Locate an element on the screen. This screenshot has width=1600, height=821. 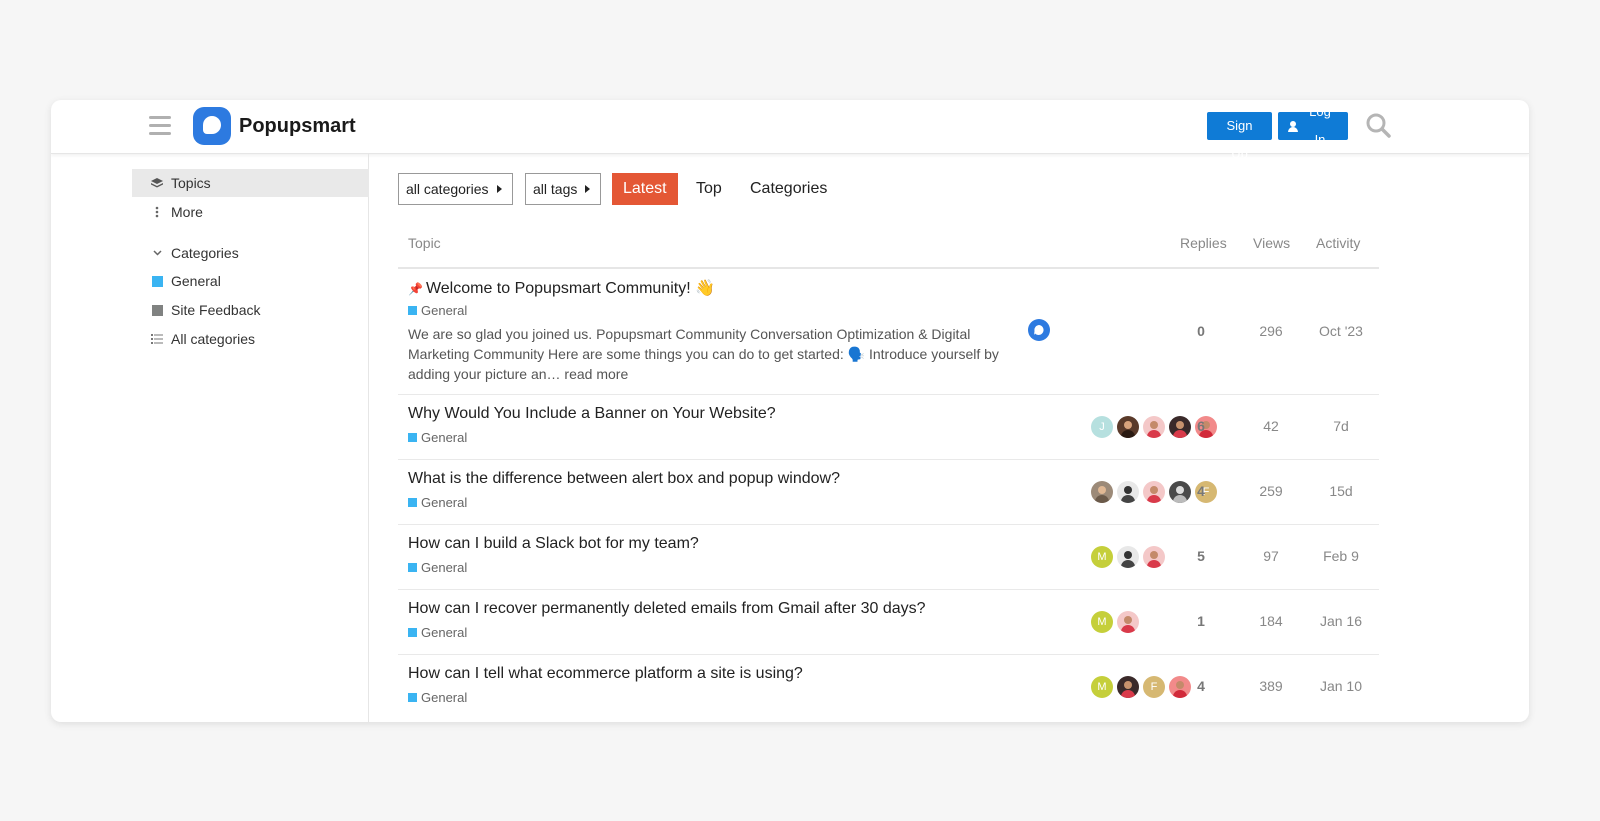
view-count: 184 is located at coordinates (1271, 621).